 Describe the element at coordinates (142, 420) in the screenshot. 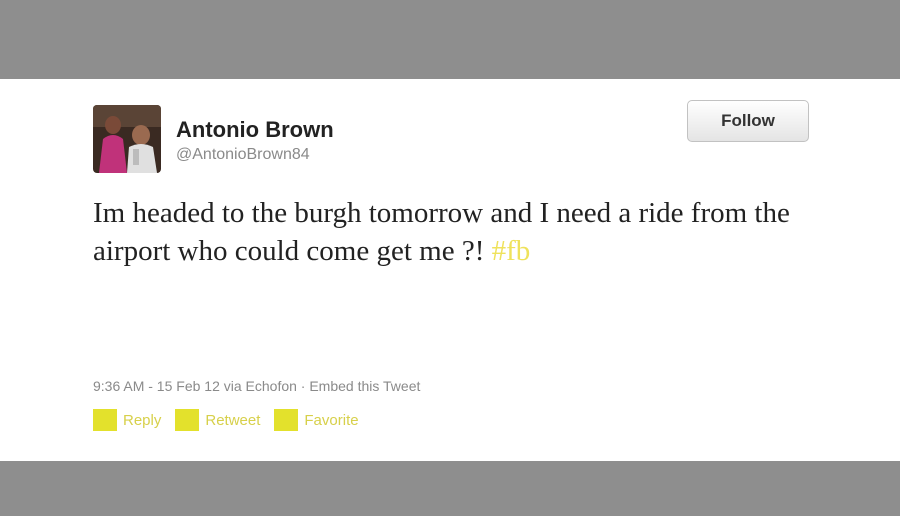

I see `reply-label: Reply` at that location.